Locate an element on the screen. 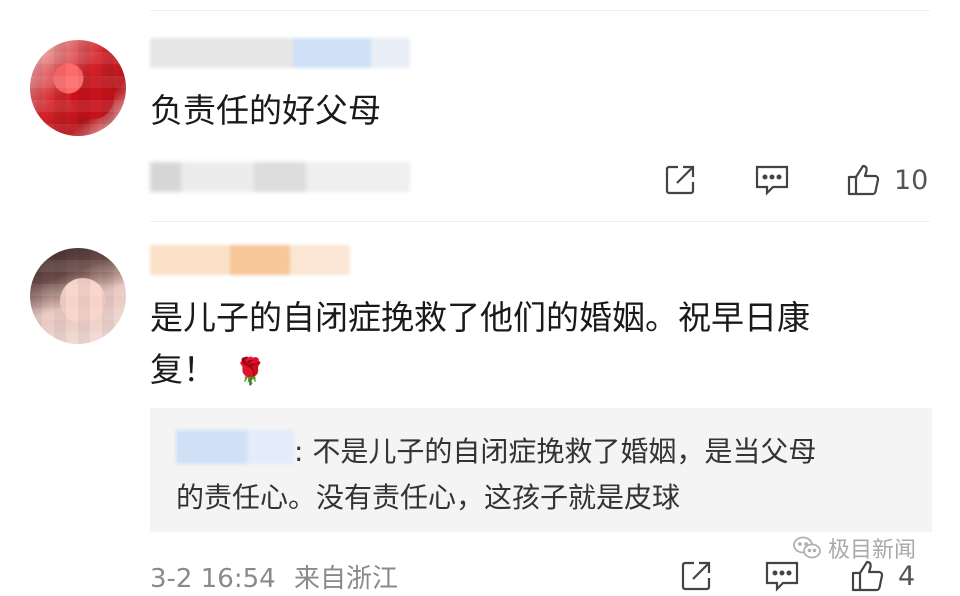  like-count: 4 is located at coordinates (907, 576).